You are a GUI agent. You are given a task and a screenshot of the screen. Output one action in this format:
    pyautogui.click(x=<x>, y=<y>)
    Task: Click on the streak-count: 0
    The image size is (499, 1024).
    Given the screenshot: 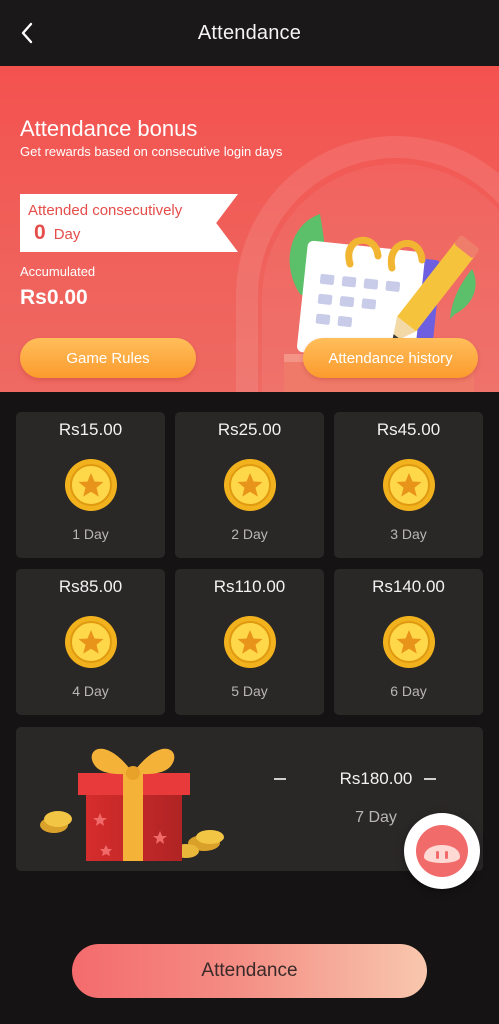 What is the action you would take?
    pyautogui.click(x=40, y=232)
    